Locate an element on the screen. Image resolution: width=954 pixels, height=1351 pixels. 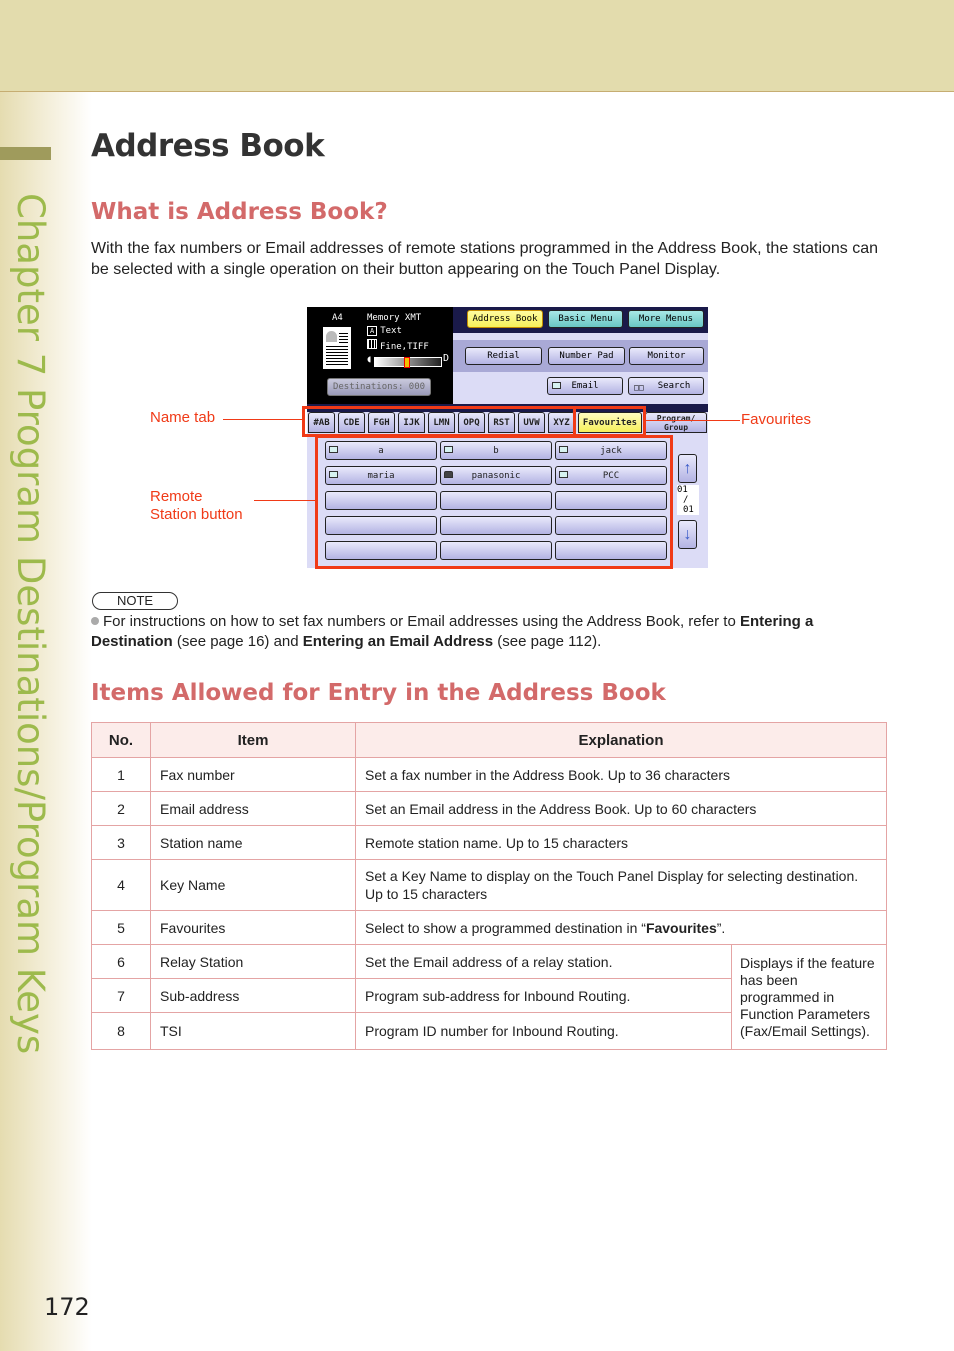
note-badge: NOTE is located at coordinates (135, 601).